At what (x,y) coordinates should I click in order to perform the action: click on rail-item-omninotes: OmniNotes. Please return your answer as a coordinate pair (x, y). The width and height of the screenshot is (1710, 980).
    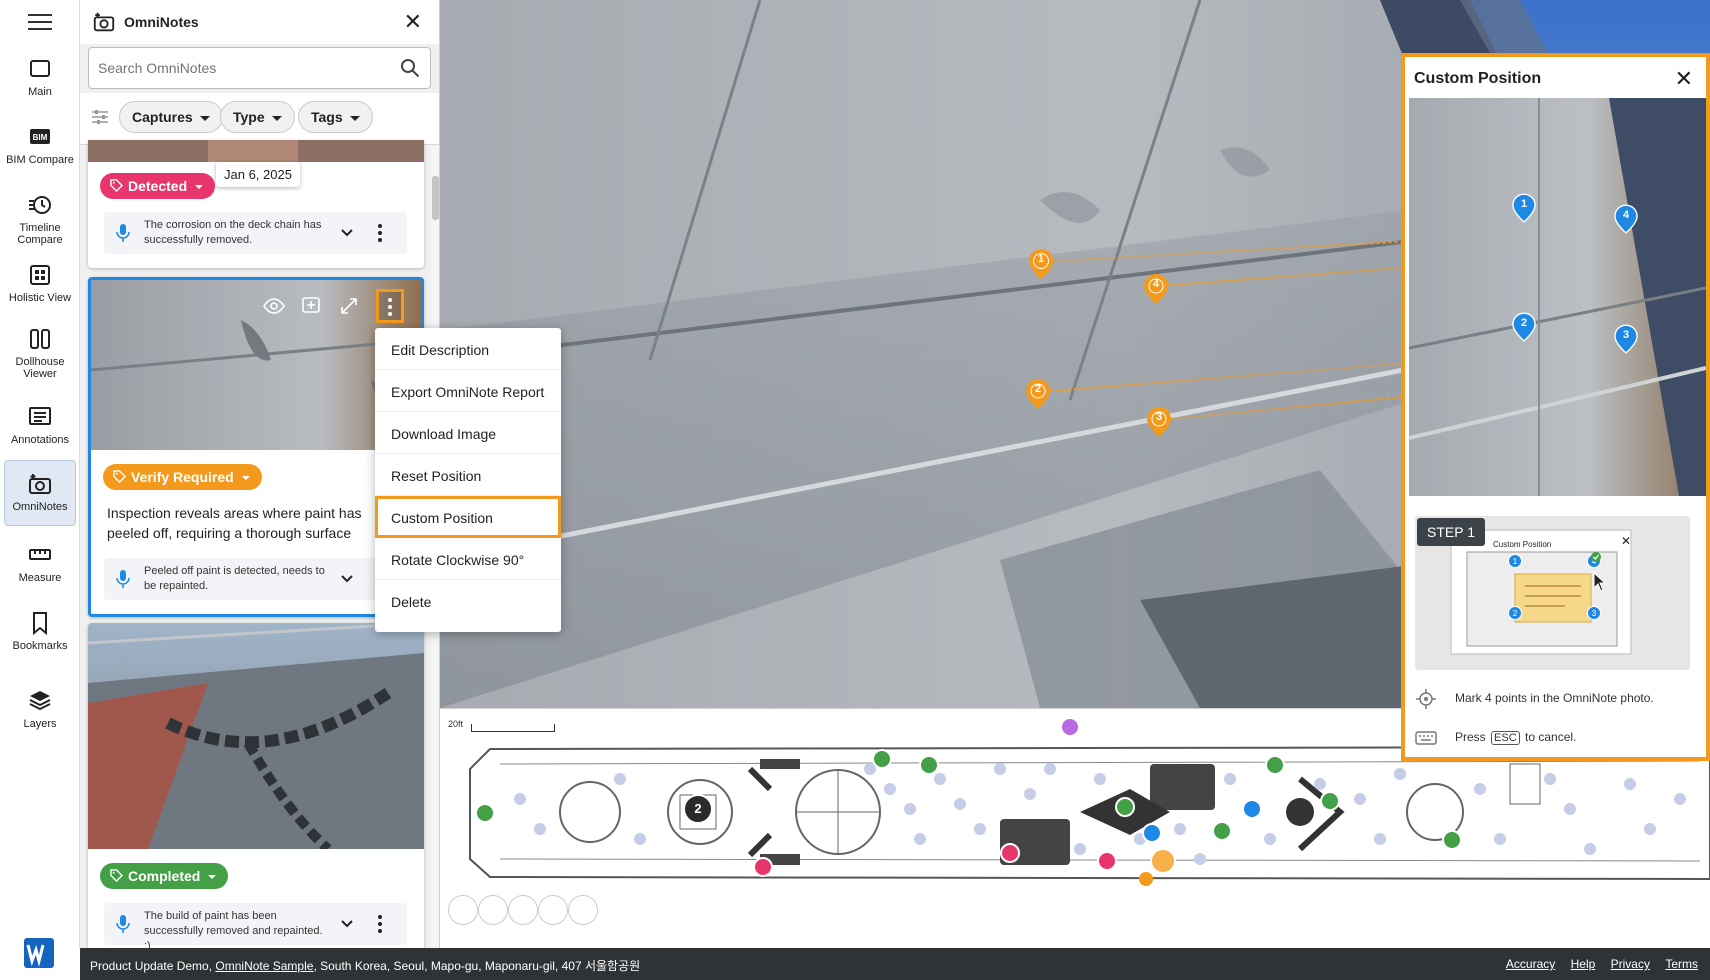
    Looking at the image, I should click on (40, 493).